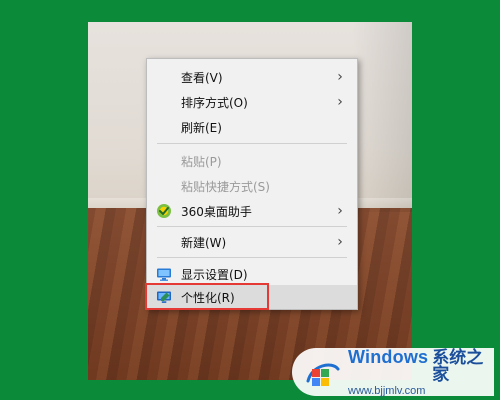 Image resolution: width=500 pixels, height=400 pixels. I want to click on windows-logo-icon, so click(322, 372).